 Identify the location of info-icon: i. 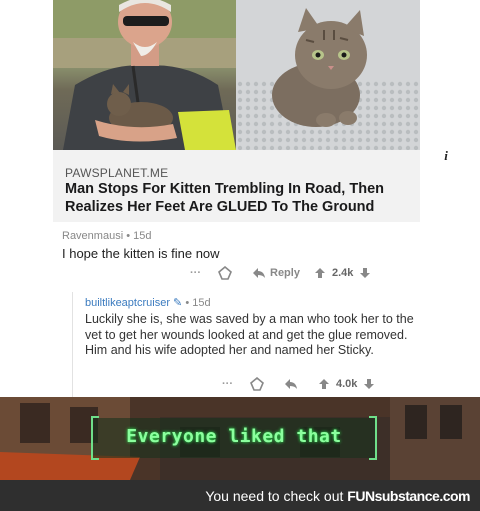
(446, 156).